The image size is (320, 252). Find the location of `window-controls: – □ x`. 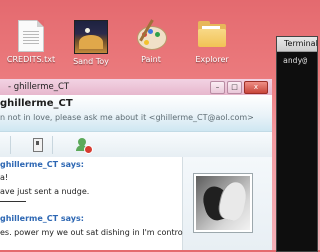

window-controls: – □ x is located at coordinates (239, 87).